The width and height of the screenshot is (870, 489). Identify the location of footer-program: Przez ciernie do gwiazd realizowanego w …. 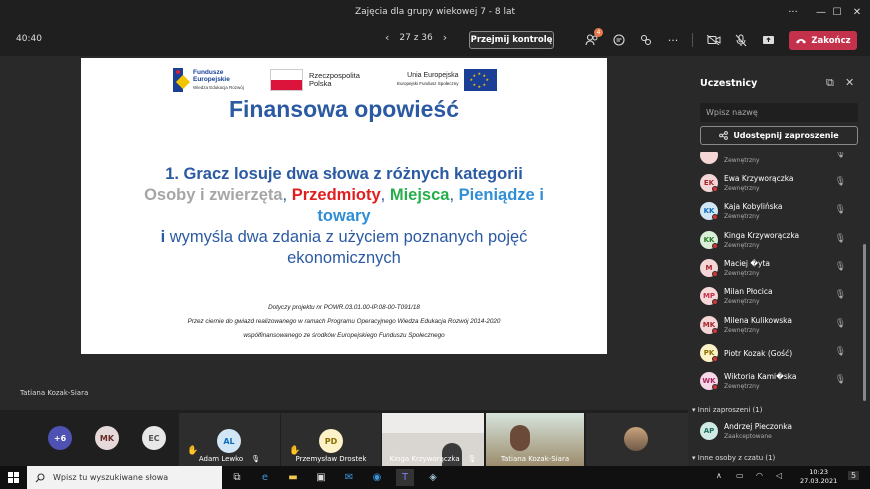
(344, 321).